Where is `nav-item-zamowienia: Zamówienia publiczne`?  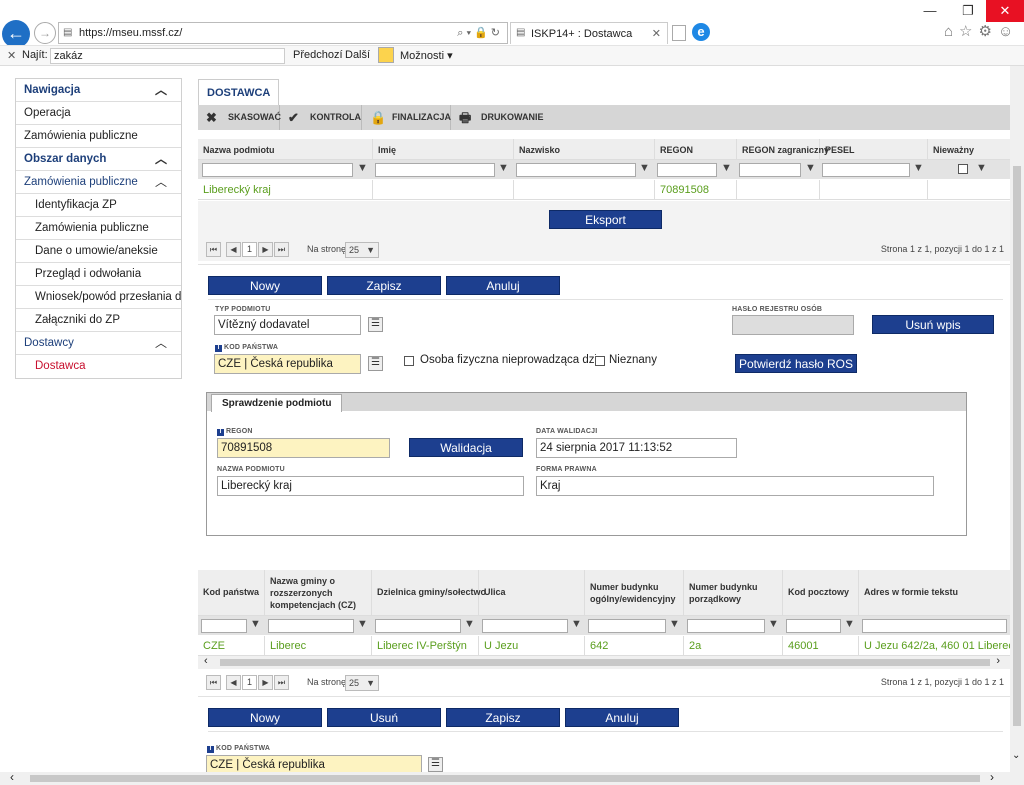 nav-item-zamowienia: Zamówienia publiczne is located at coordinates (98, 136).